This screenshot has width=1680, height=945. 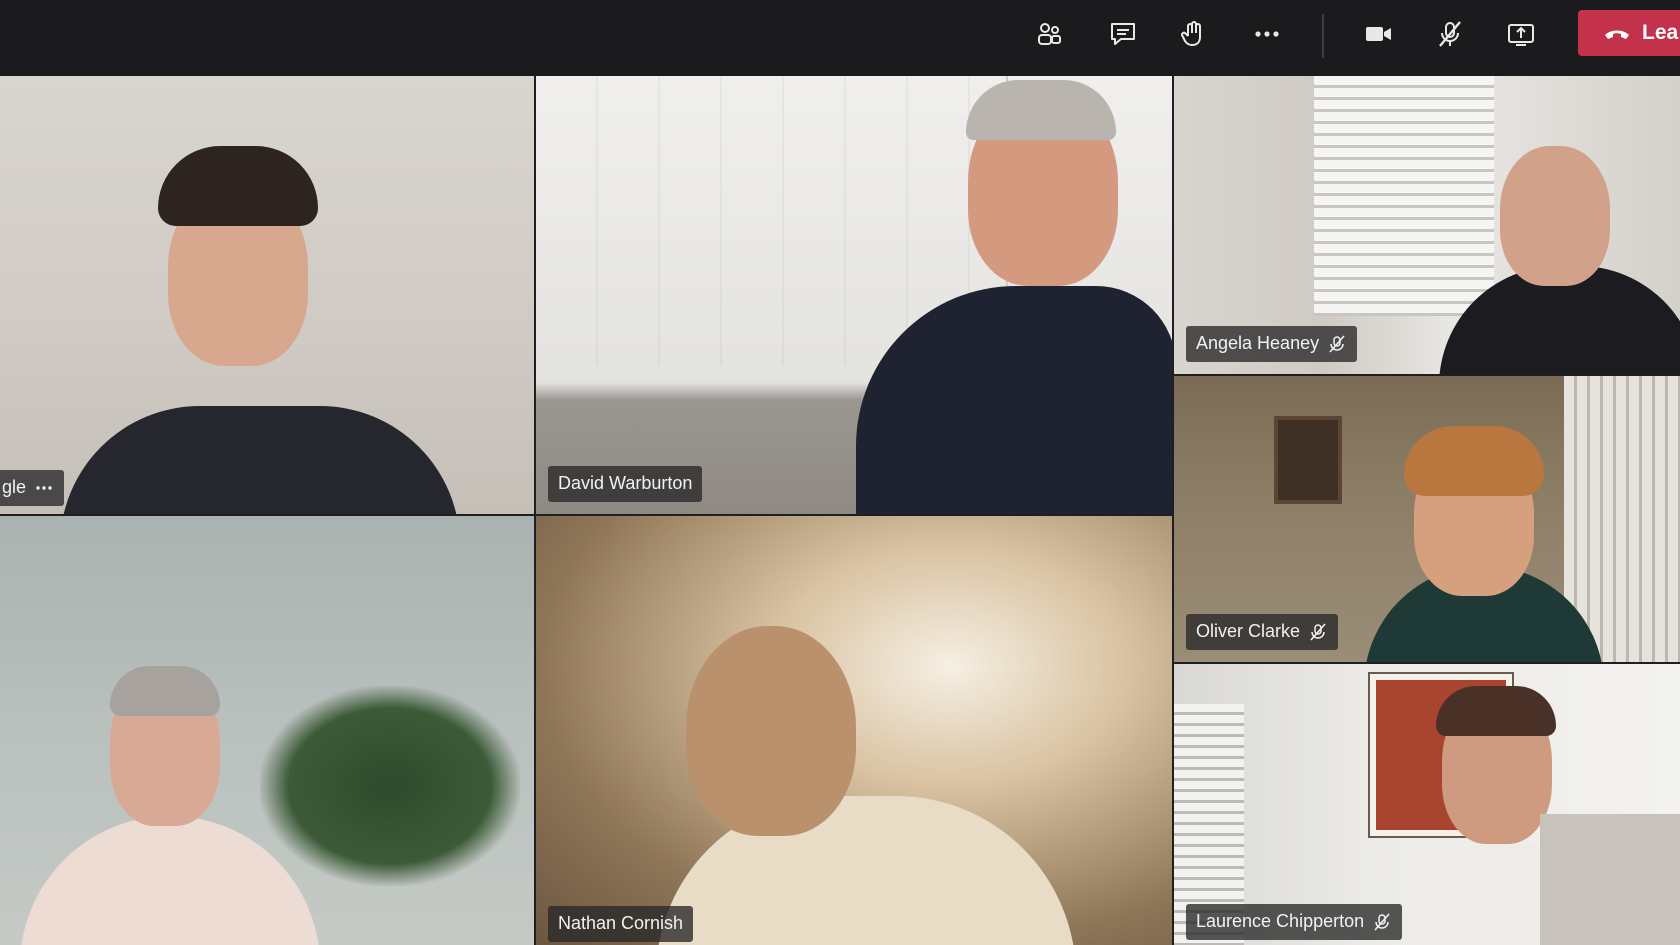 I want to click on more-actions-button, so click(x=1267, y=34).